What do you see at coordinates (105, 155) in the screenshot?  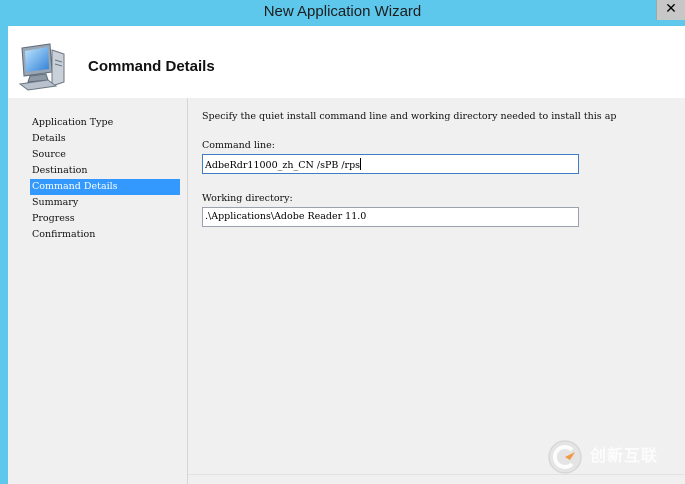 I see `step-source: Source` at bounding box center [105, 155].